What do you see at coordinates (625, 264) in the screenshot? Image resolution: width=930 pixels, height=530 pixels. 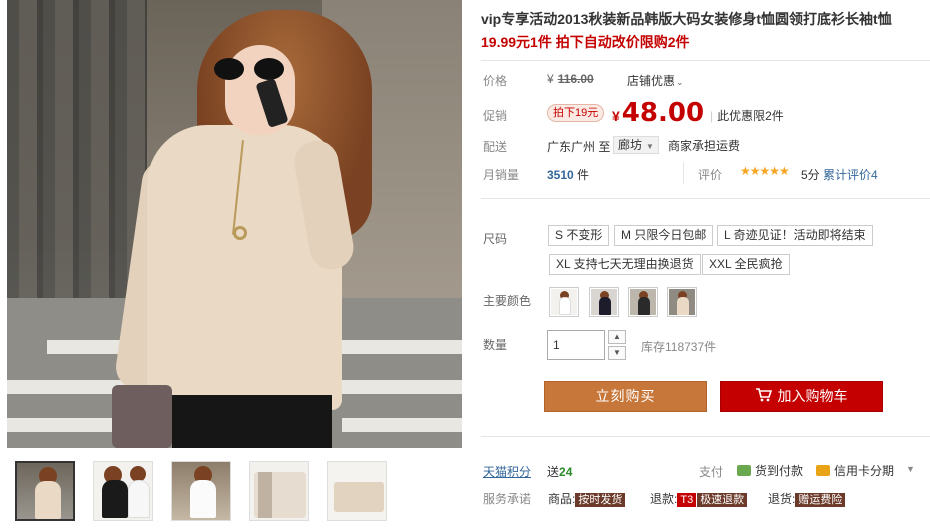 I see `size-option-xl: XL 支持七天无理由换退货` at bounding box center [625, 264].